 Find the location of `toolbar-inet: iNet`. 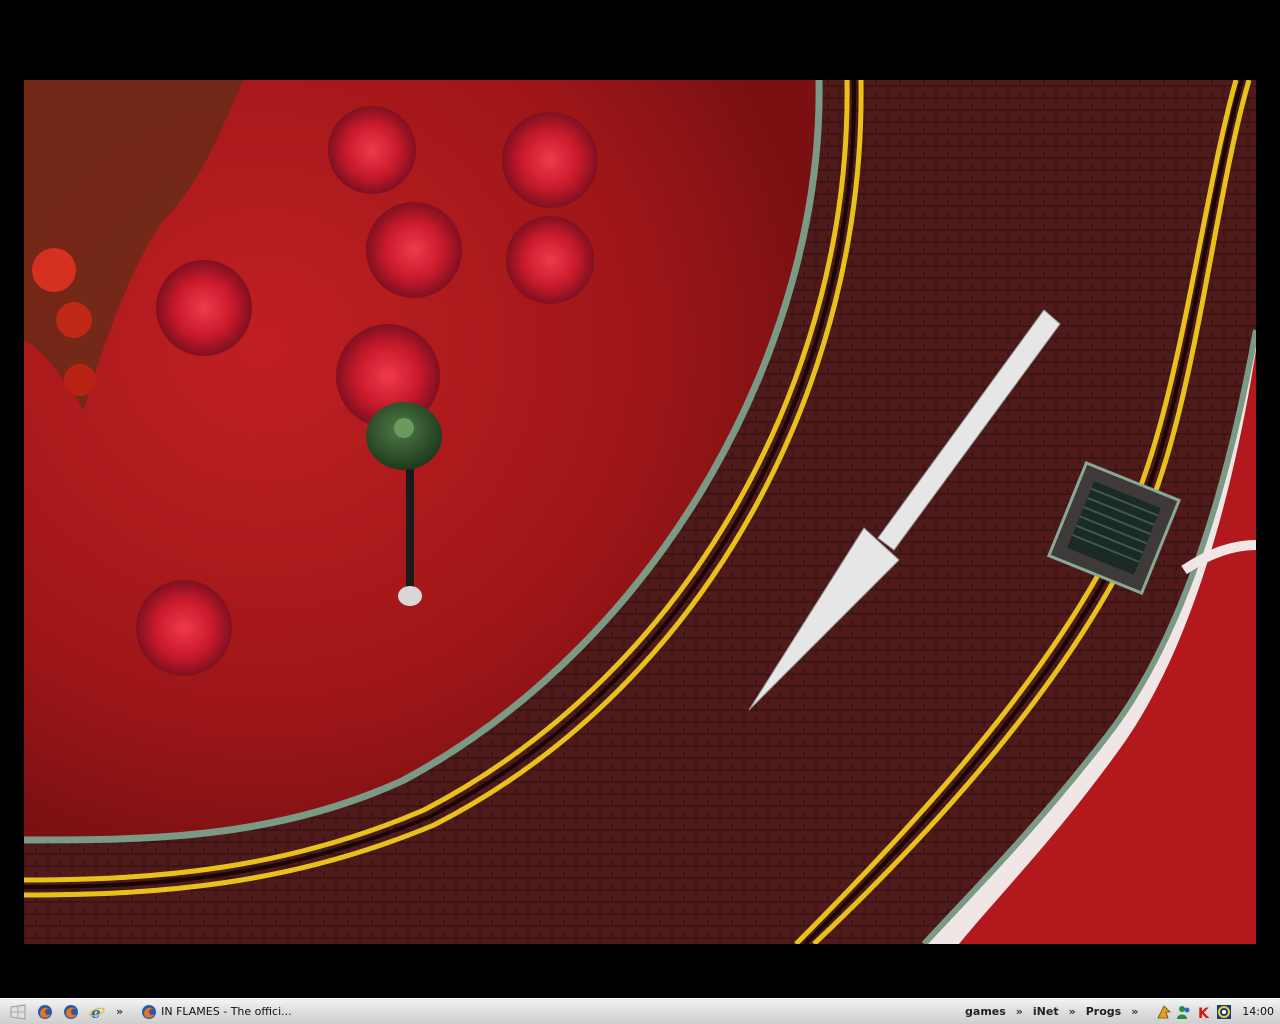

toolbar-inet: iNet is located at coordinates (1046, 1011).